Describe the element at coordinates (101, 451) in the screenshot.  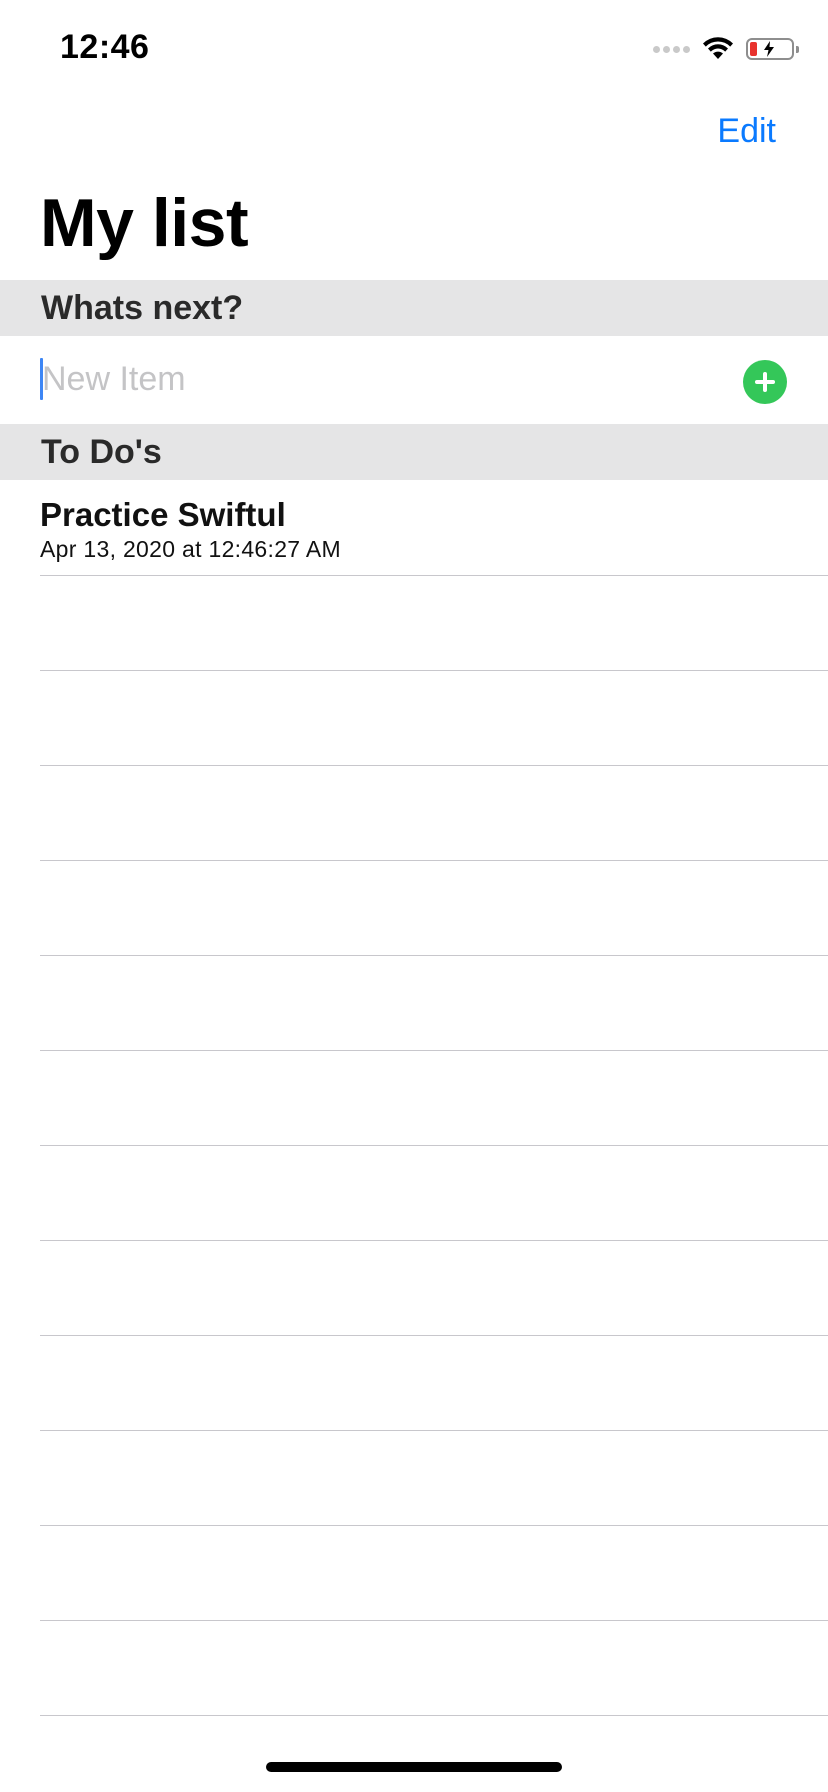
I see `section-header-label: To Do's` at that location.